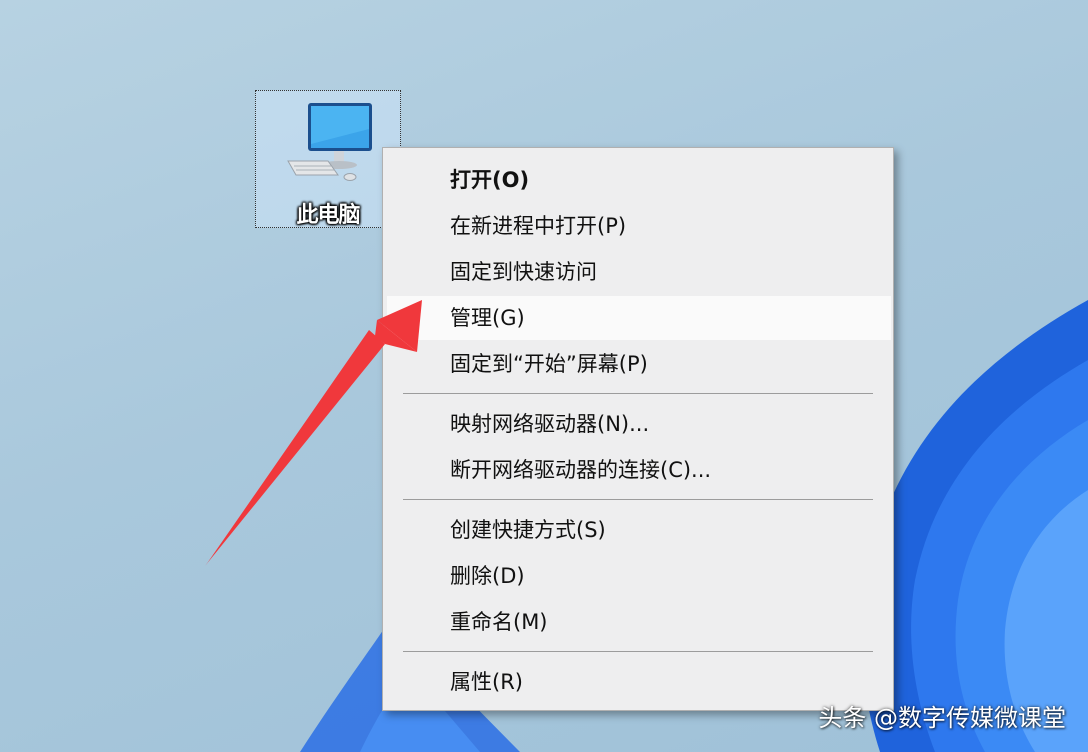  Describe the element at coordinates (638, 682) in the screenshot. I see `menu-item-properties: 属性(R)` at that location.